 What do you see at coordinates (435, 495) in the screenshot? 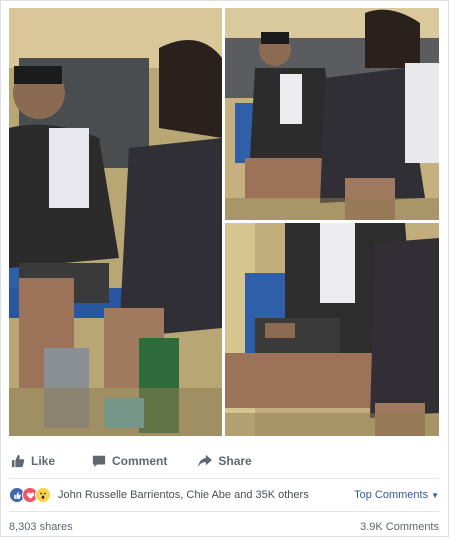
I see `caret-down-icon: ▼` at bounding box center [435, 495].